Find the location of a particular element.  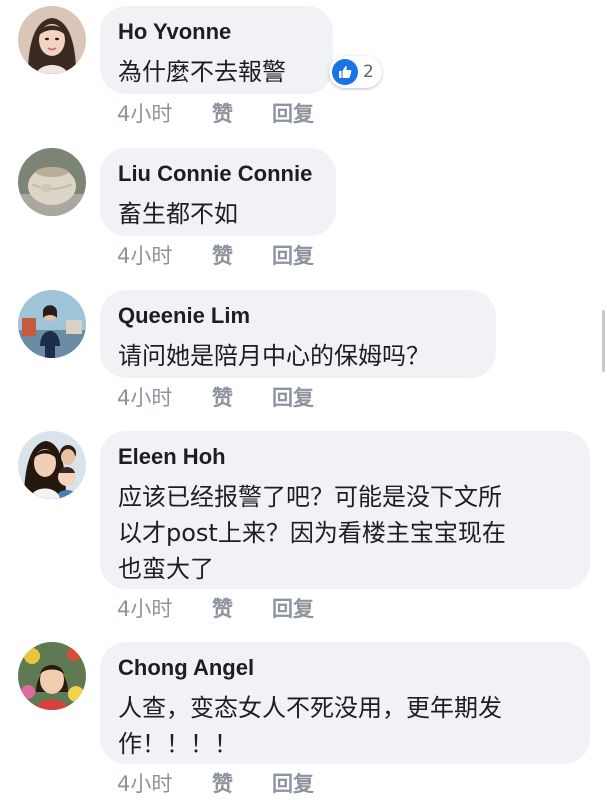

thumbs-up-icon is located at coordinates (345, 72).